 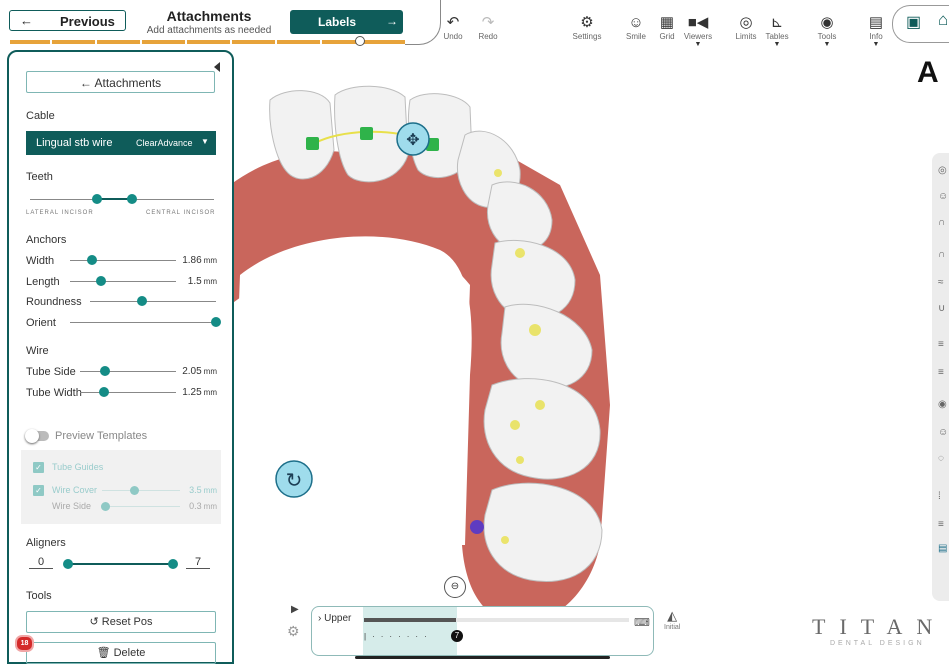 I want to click on teeth-right-label: CENTRAL INCISOR, so click(x=181, y=213).